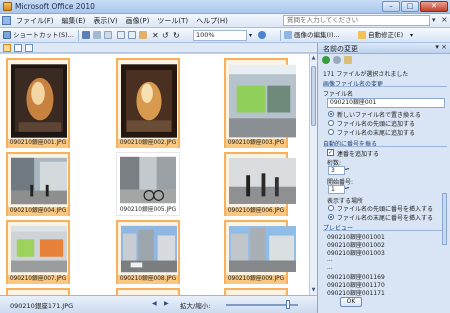 The image size is (450, 313). What do you see at coordinates (55, 6) in the screenshot?
I see `window-title: Microsoft Office 2010` at bounding box center [55, 6].